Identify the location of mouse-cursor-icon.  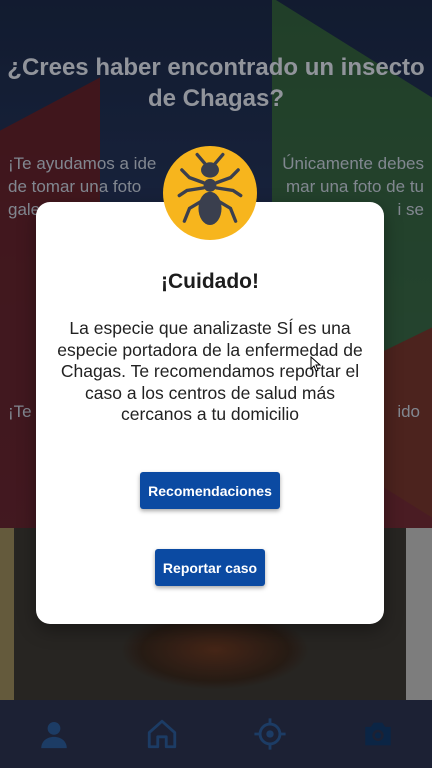
(316, 364).